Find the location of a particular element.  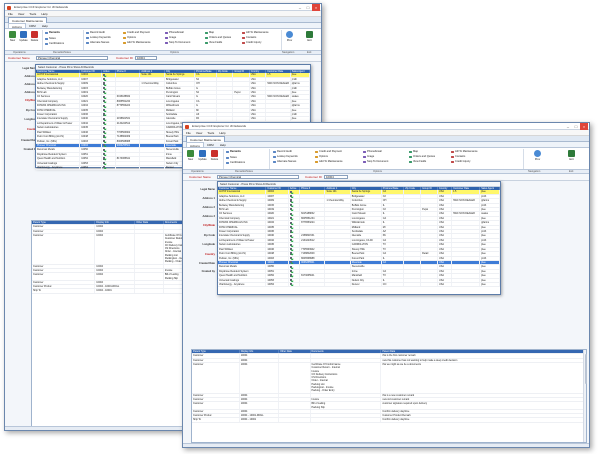

notes-scrollbar is located at coordinates (585, 396).